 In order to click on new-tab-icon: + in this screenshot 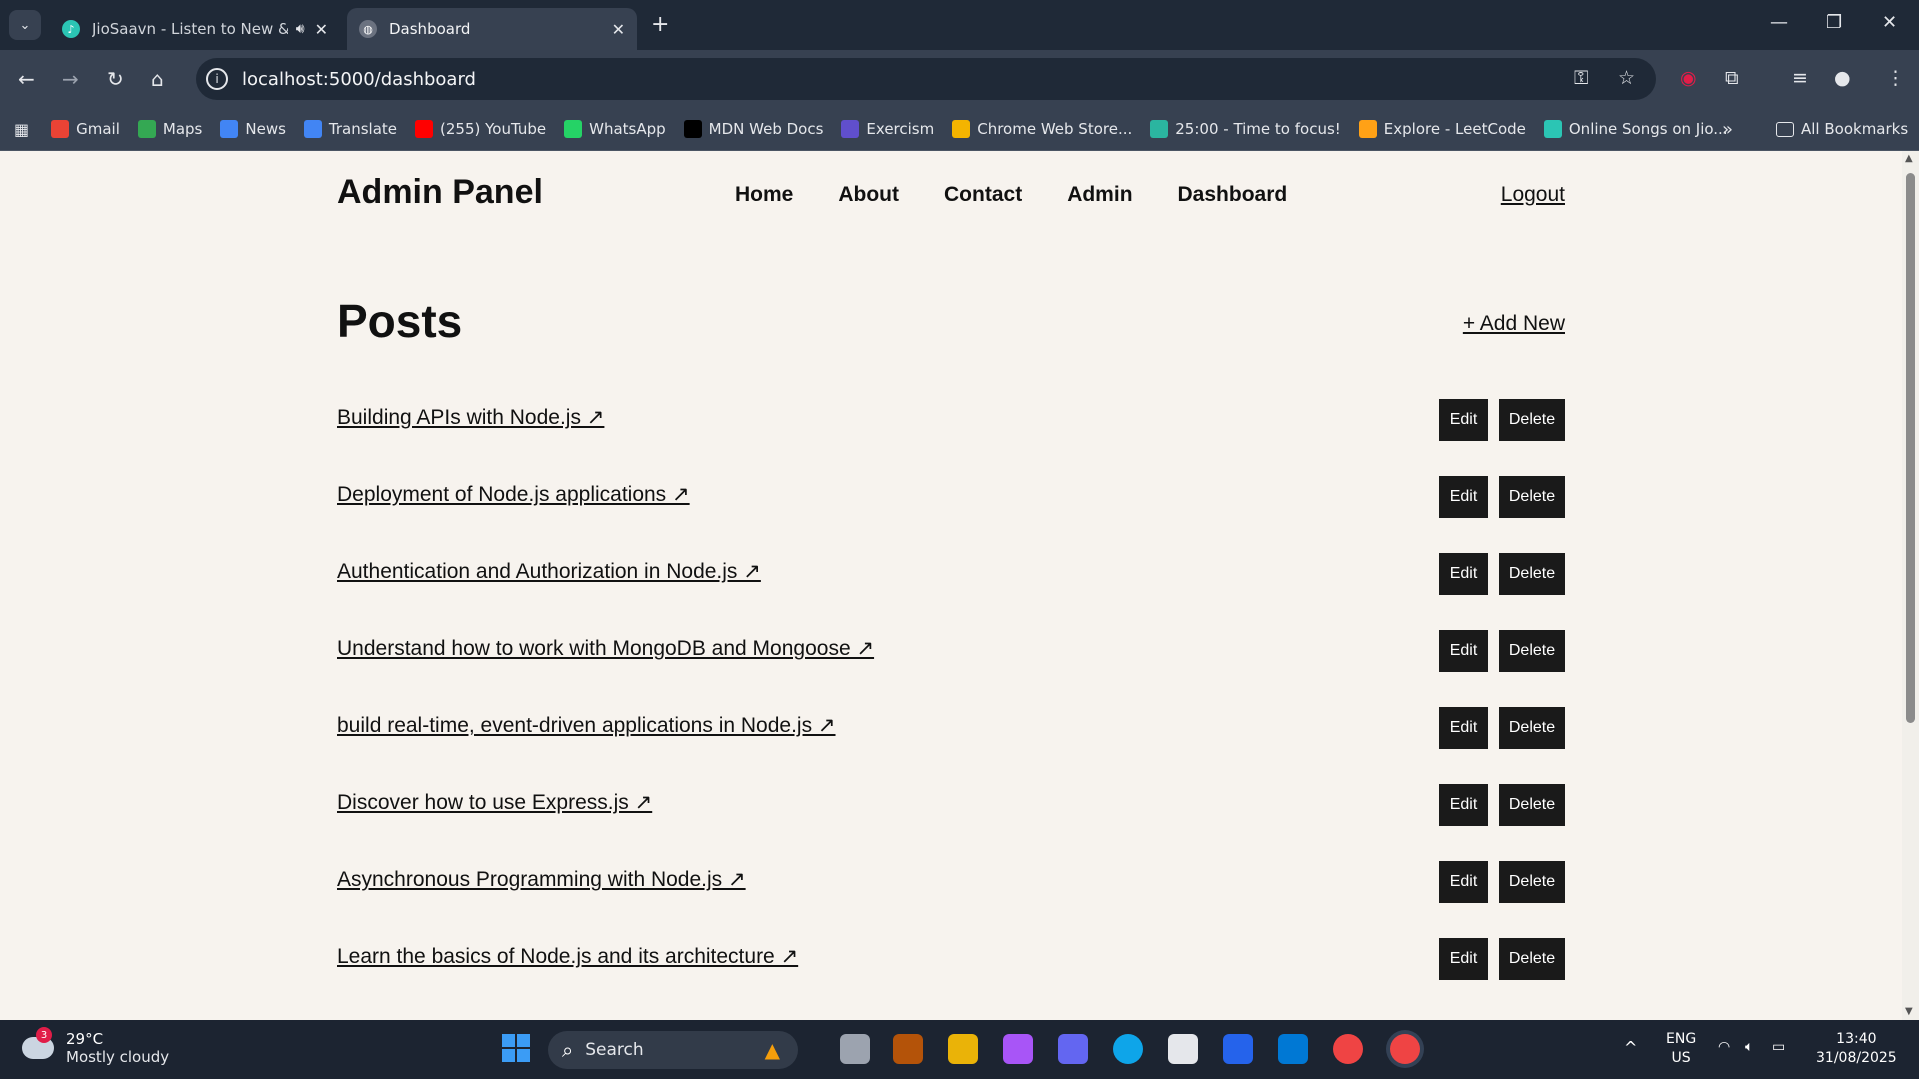, I will do `click(660, 24)`.